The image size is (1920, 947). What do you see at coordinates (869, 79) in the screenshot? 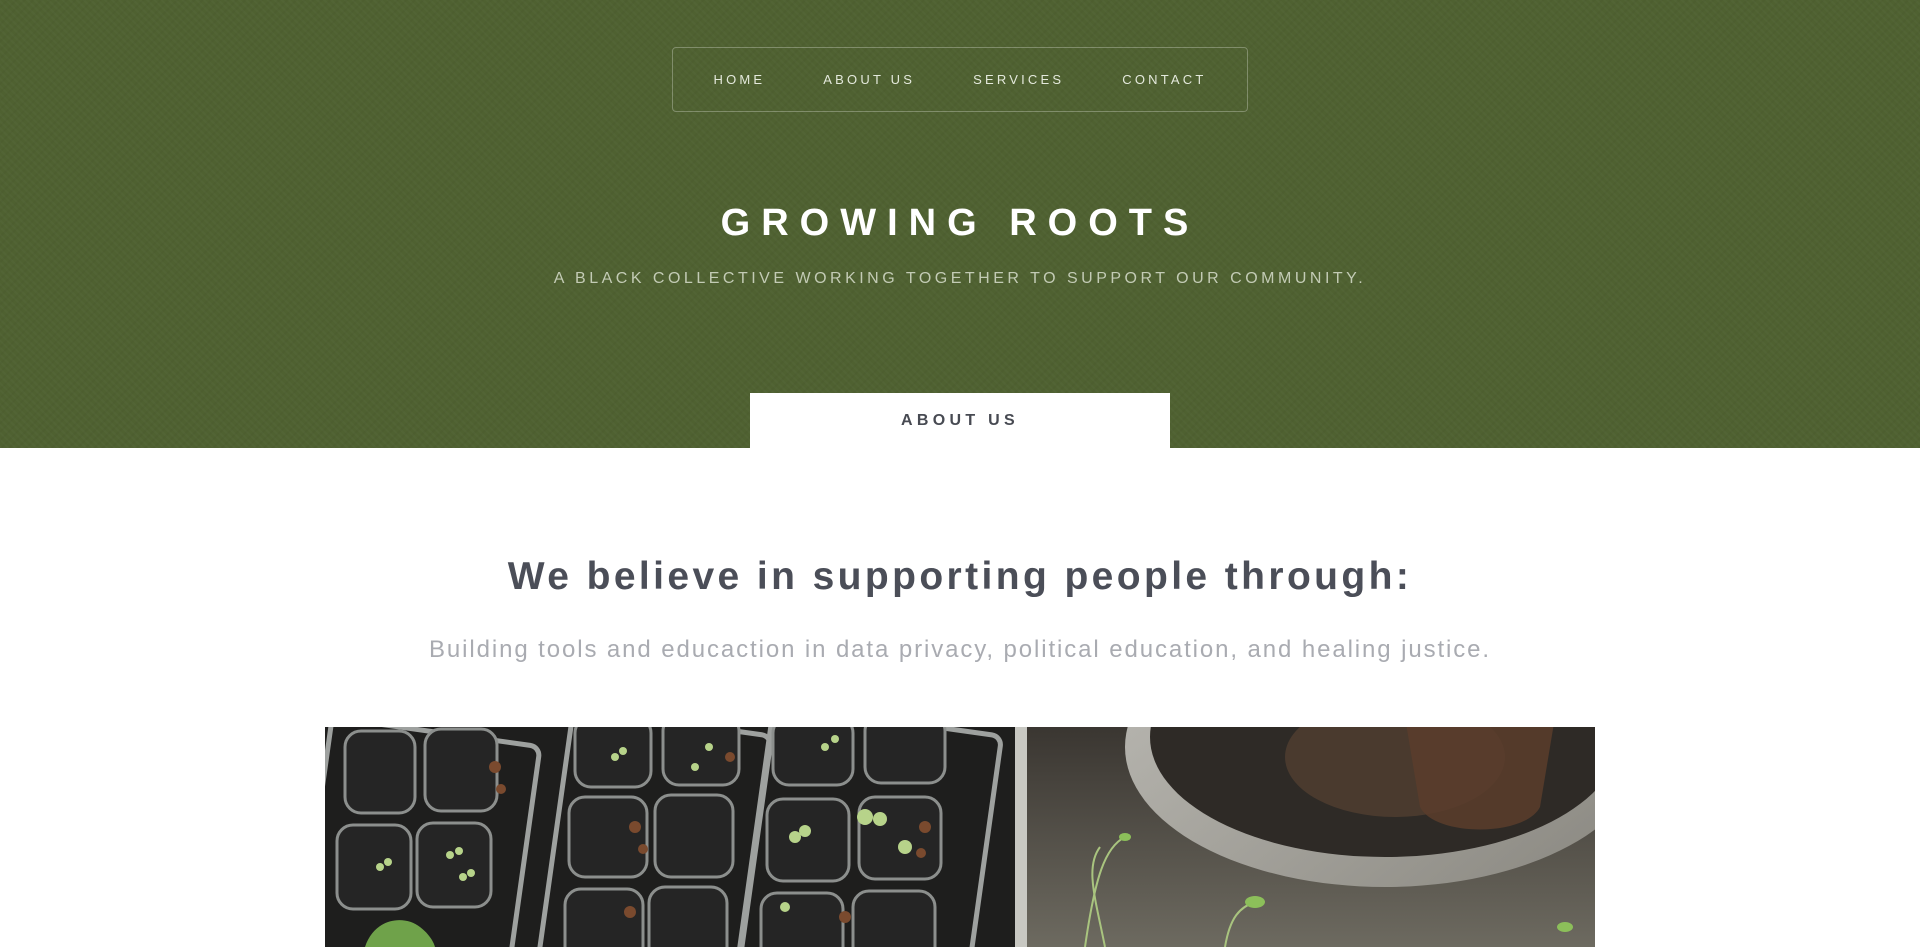
I see `nav-link-about-us: ABOUT US` at bounding box center [869, 79].